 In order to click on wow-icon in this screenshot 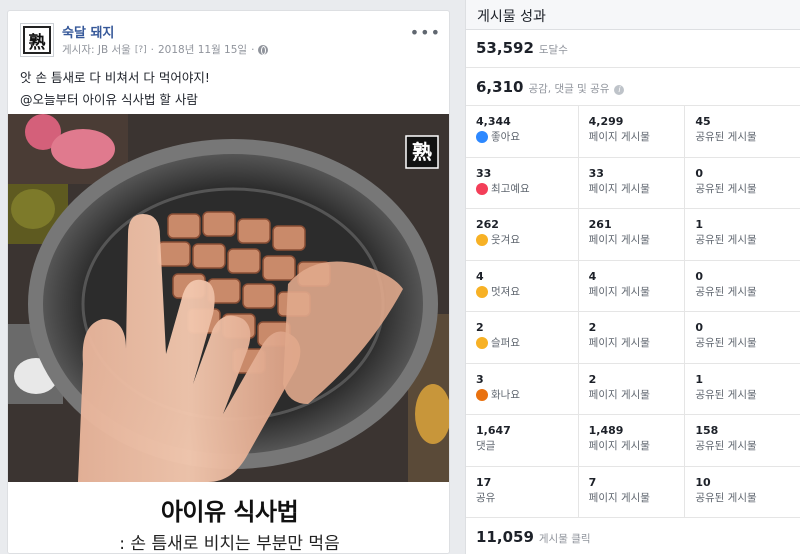, I will do `click(482, 291)`.